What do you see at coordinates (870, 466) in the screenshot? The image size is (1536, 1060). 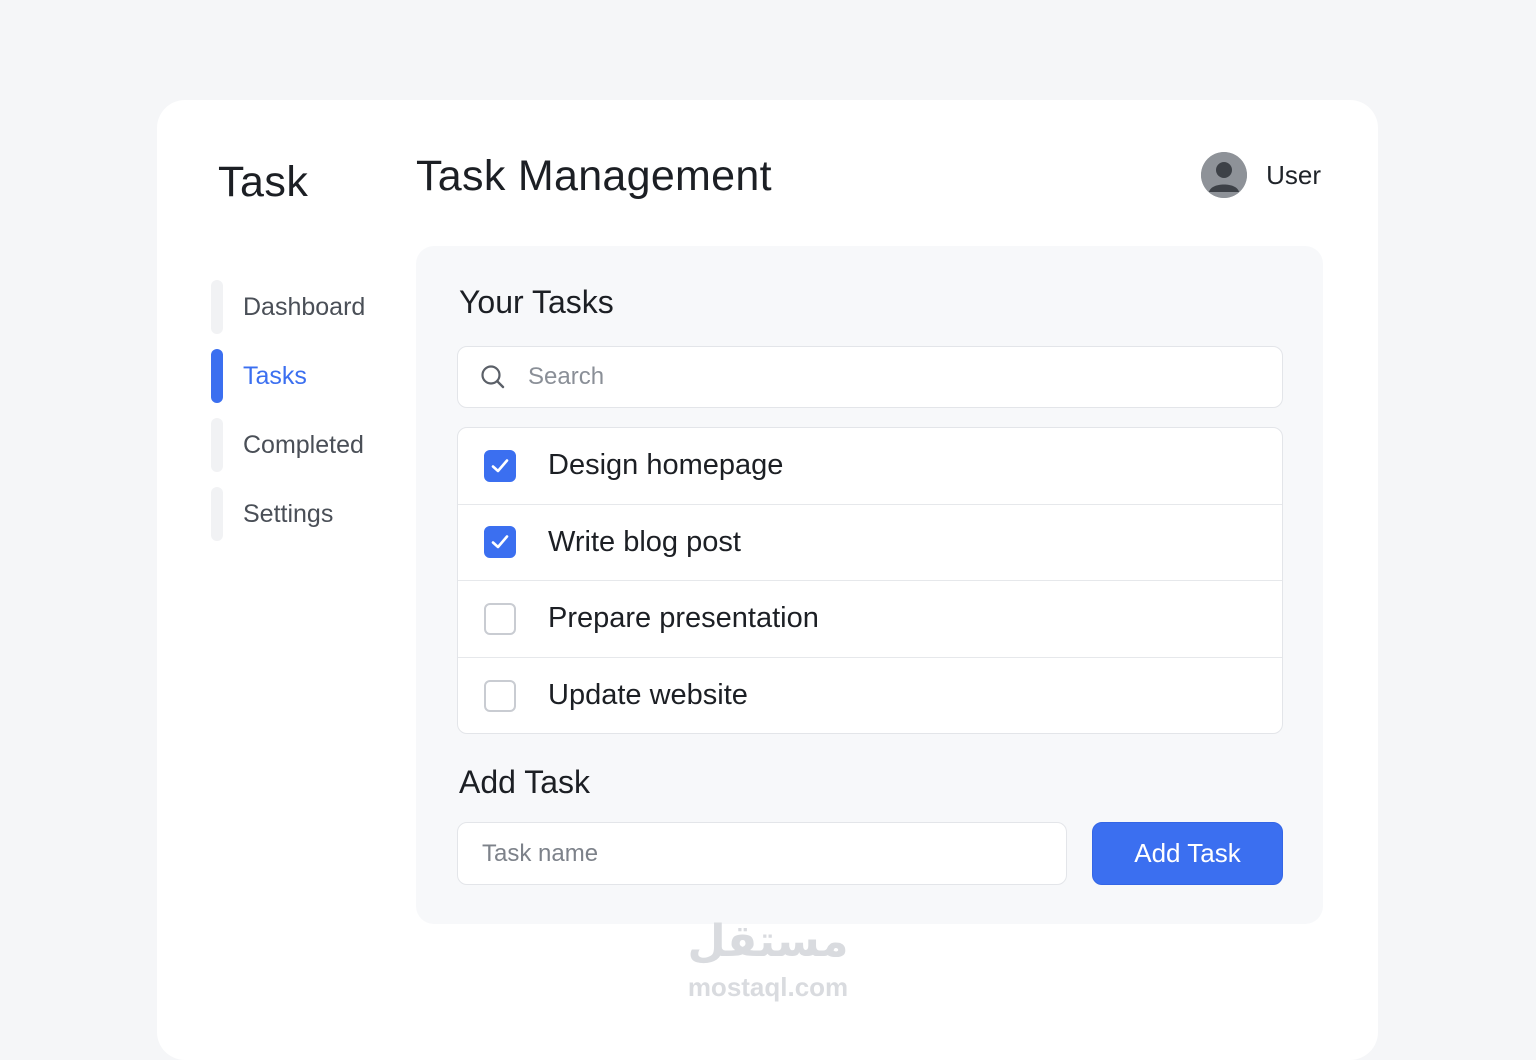 I see `task-row: Design homepage` at bounding box center [870, 466].